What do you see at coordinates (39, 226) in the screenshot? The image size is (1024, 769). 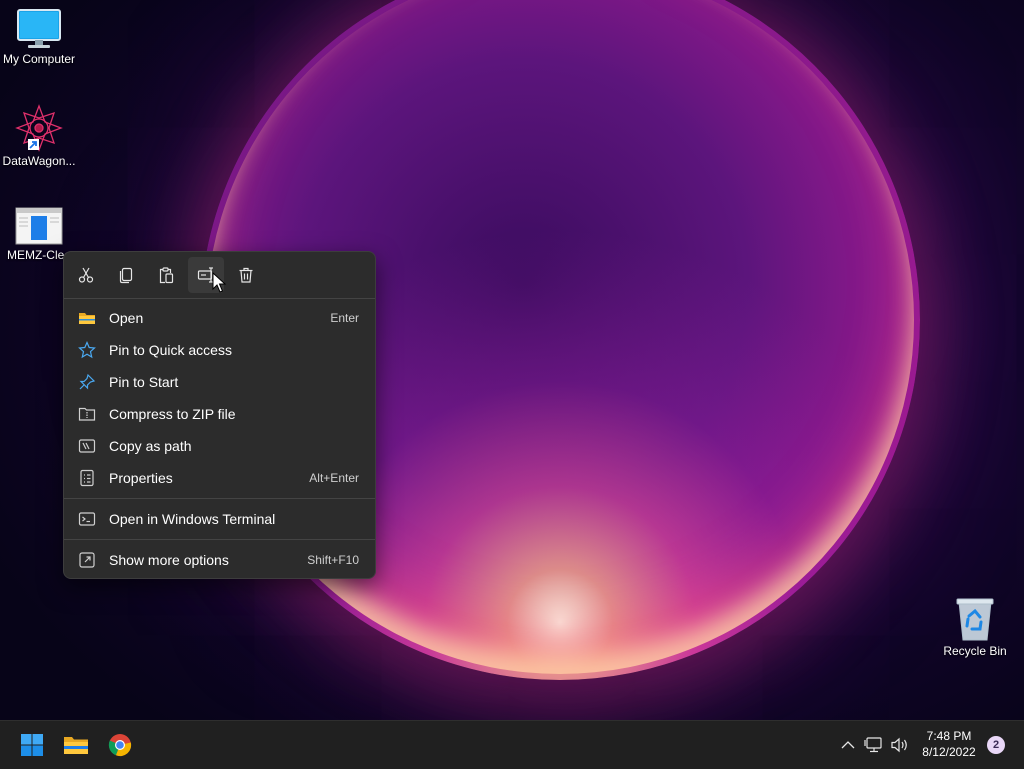 I see `document-icon` at bounding box center [39, 226].